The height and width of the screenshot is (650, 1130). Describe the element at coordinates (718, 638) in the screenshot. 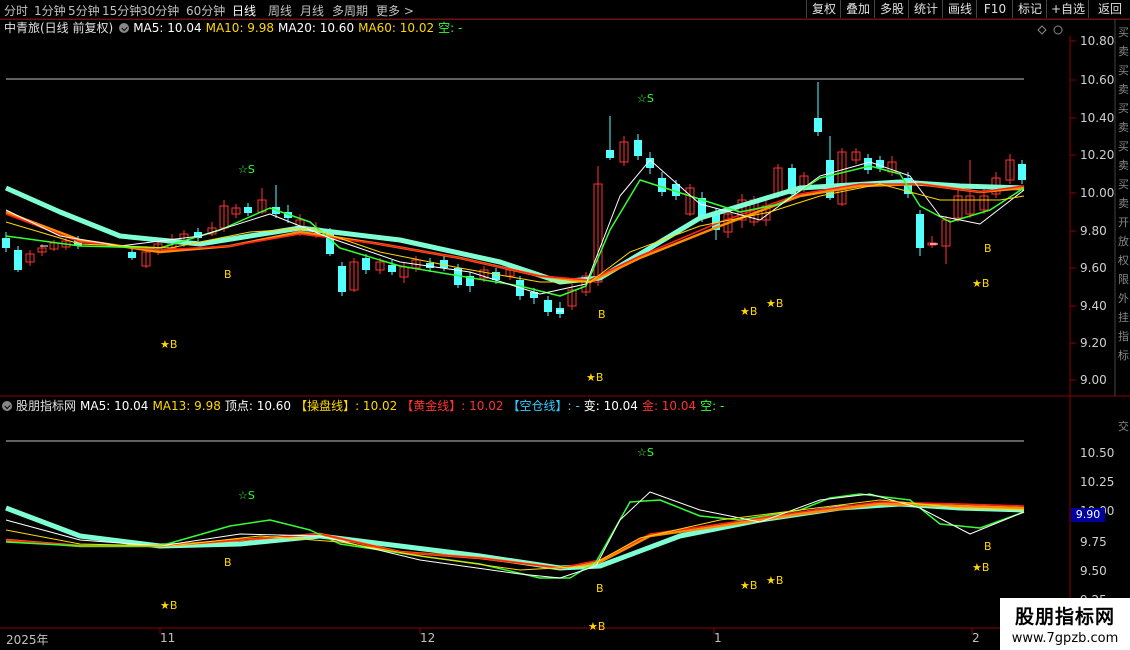

I see `x-axis-label: 1` at that location.